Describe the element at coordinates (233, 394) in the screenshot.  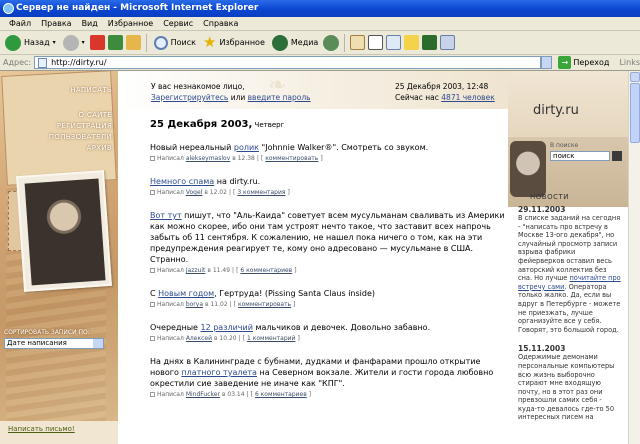
I see `post-time: в 03.14` at that location.